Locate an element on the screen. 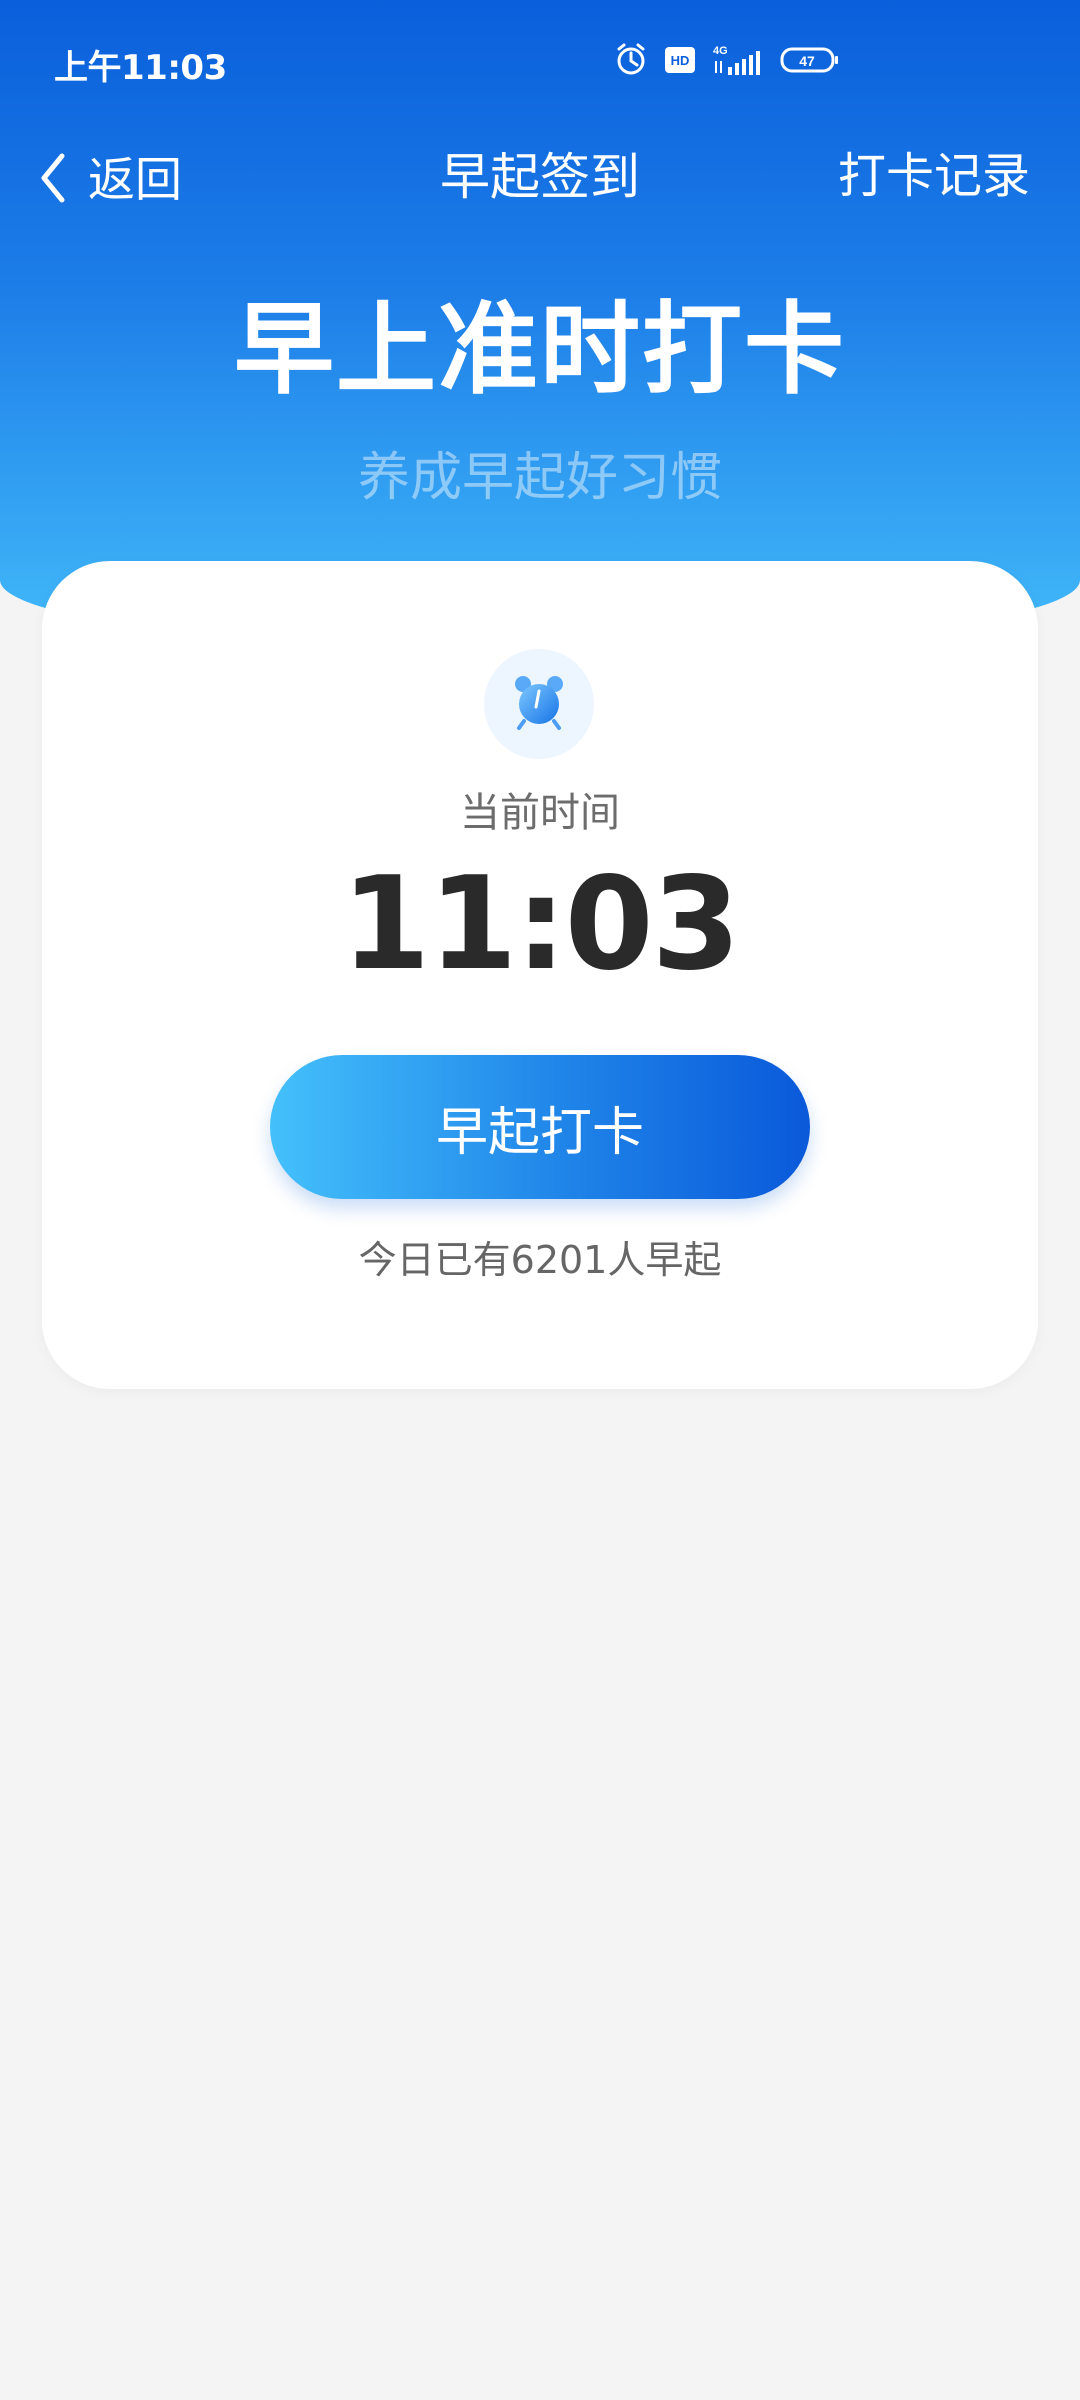  early-count-text: 今日已有6201人早起 is located at coordinates (540, 1260).